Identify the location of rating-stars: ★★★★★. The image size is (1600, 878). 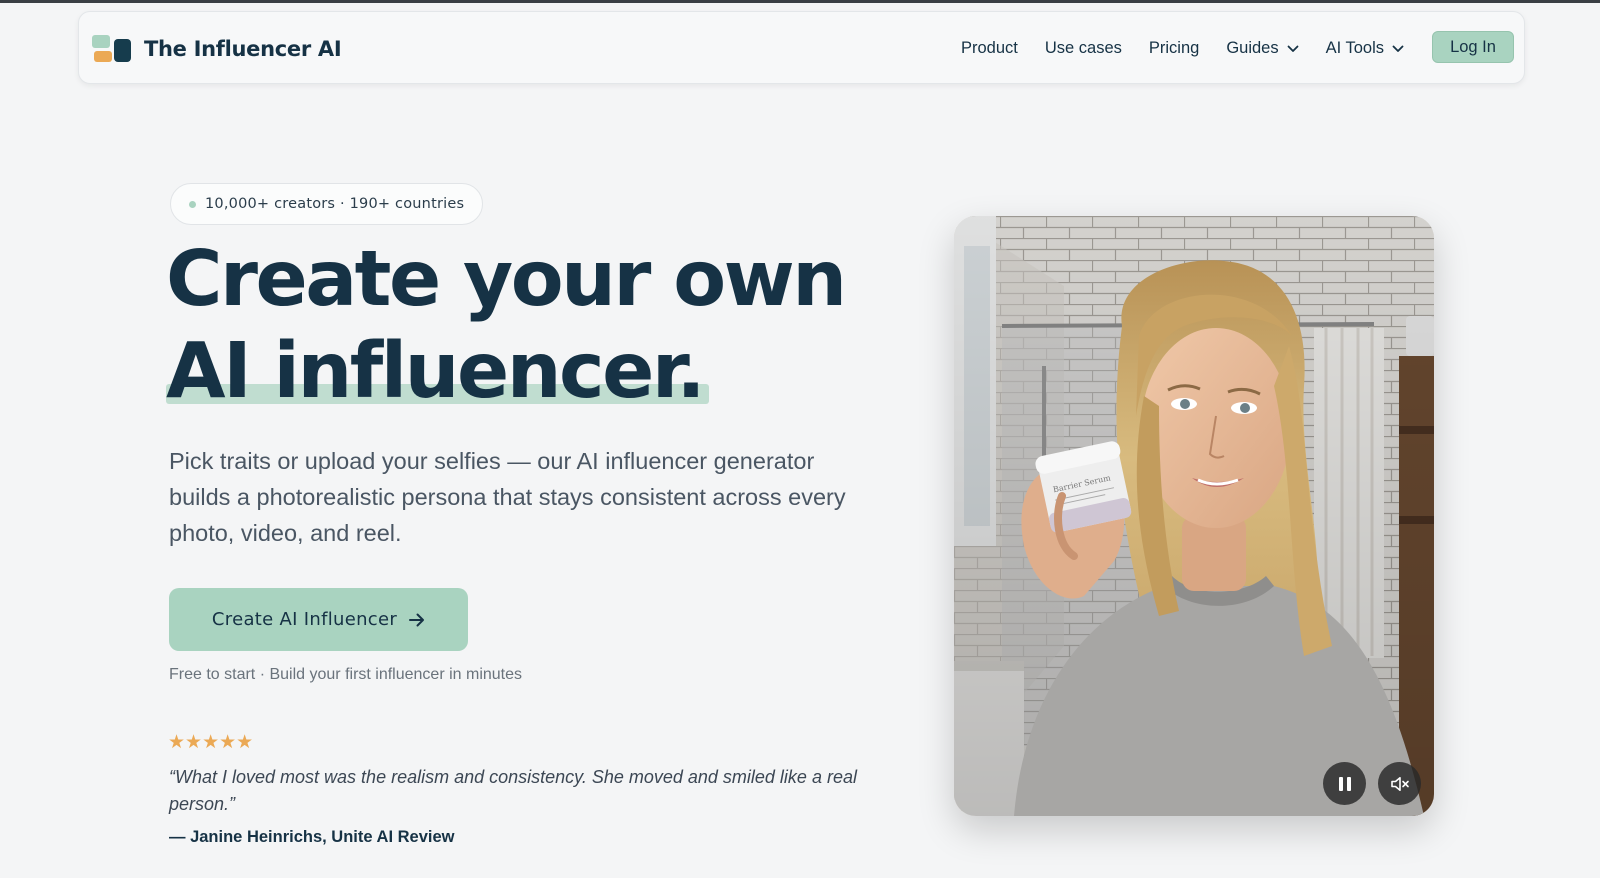
(211, 742).